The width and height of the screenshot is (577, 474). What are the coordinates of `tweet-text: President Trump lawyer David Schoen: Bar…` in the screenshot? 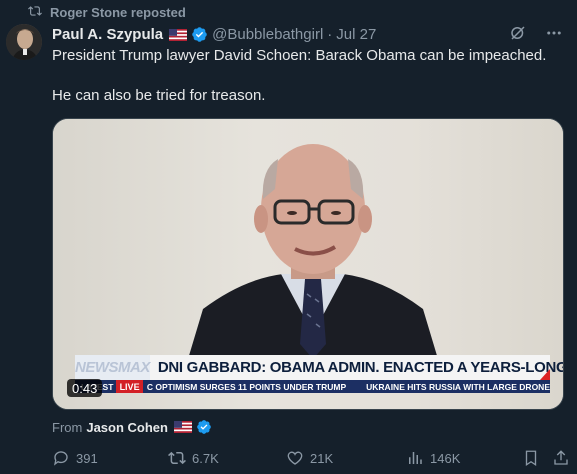 It's located at (307, 86).